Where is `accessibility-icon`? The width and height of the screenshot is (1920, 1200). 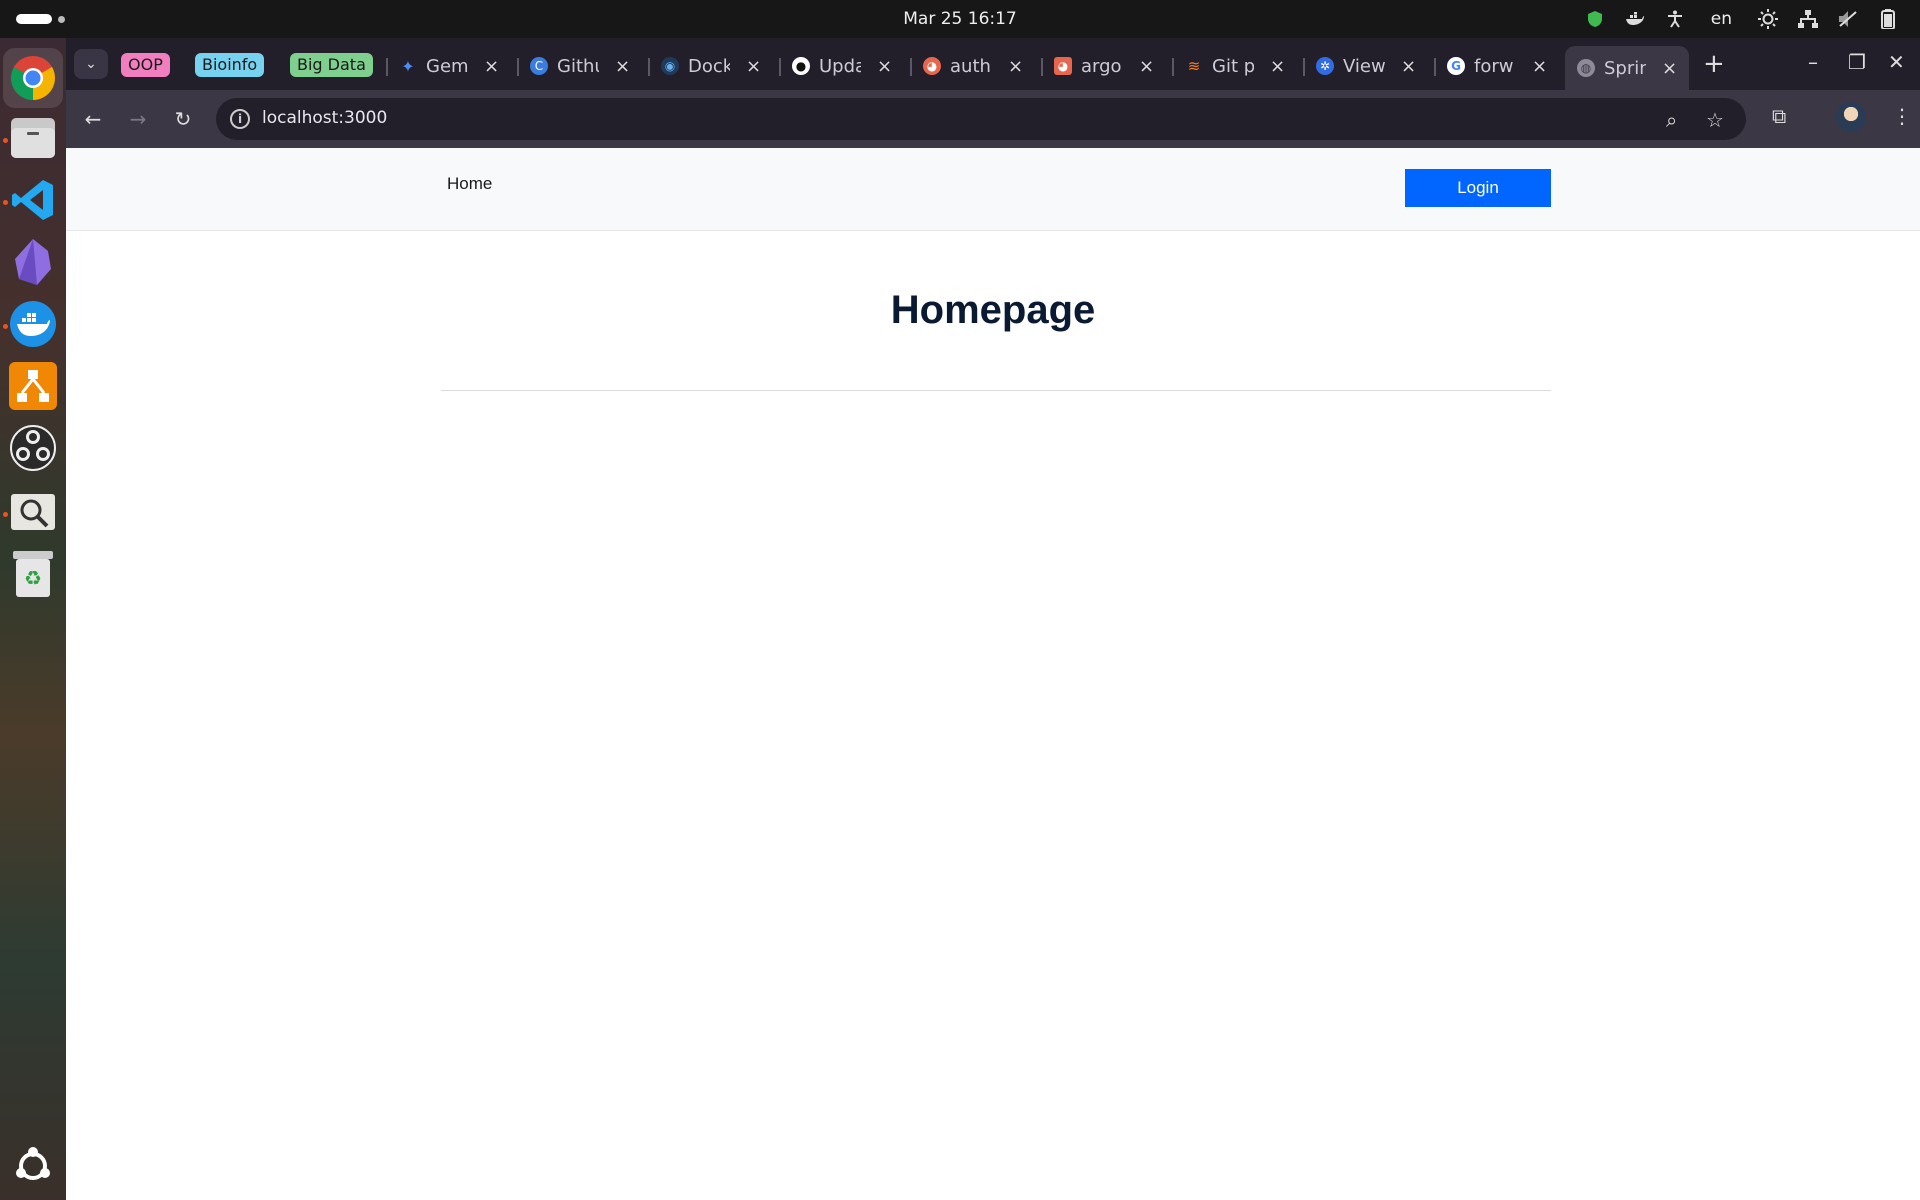
accessibility-icon is located at coordinates (1675, 19).